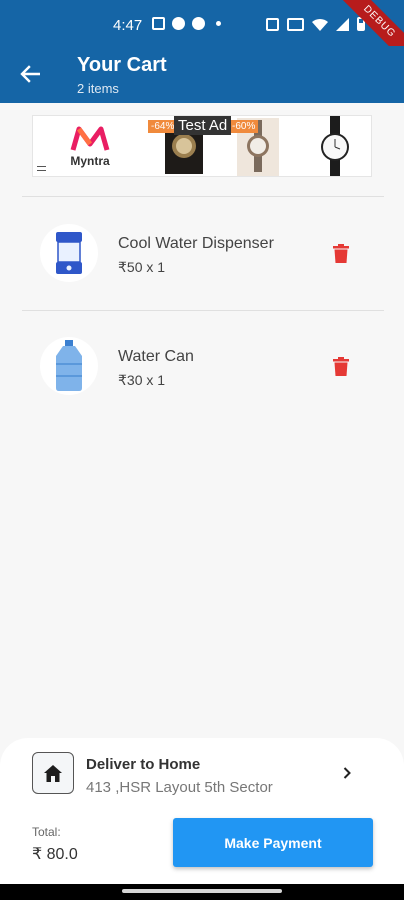  I want to click on status-left-icons, so click(186, 23).